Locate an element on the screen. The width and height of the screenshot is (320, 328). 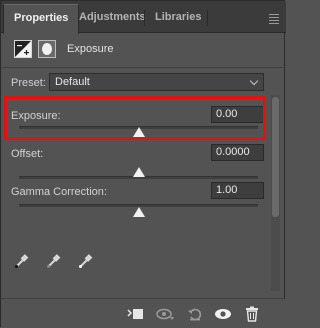
black-point-eyedropper-icon is located at coordinates (22, 261).